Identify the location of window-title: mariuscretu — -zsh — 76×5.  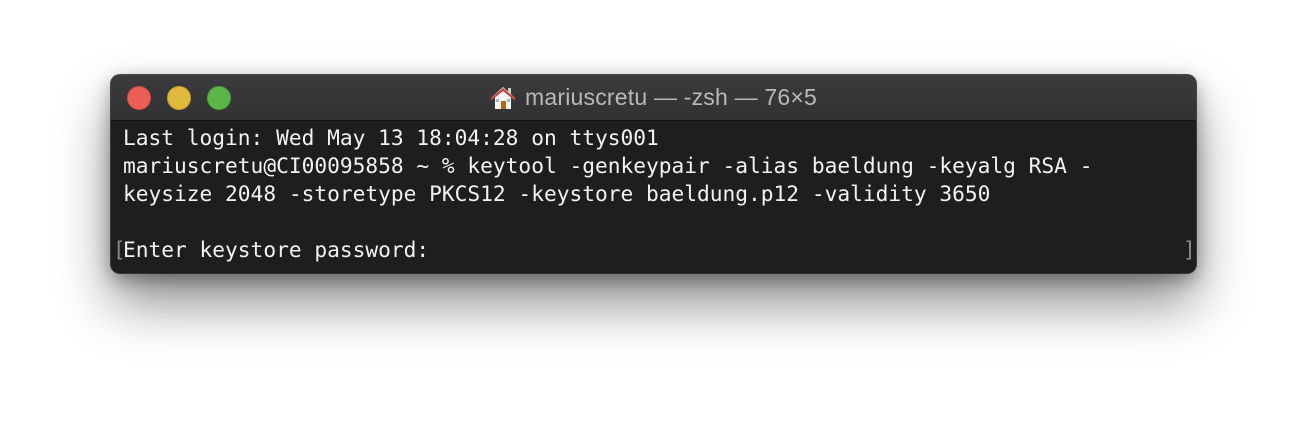
(653, 97).